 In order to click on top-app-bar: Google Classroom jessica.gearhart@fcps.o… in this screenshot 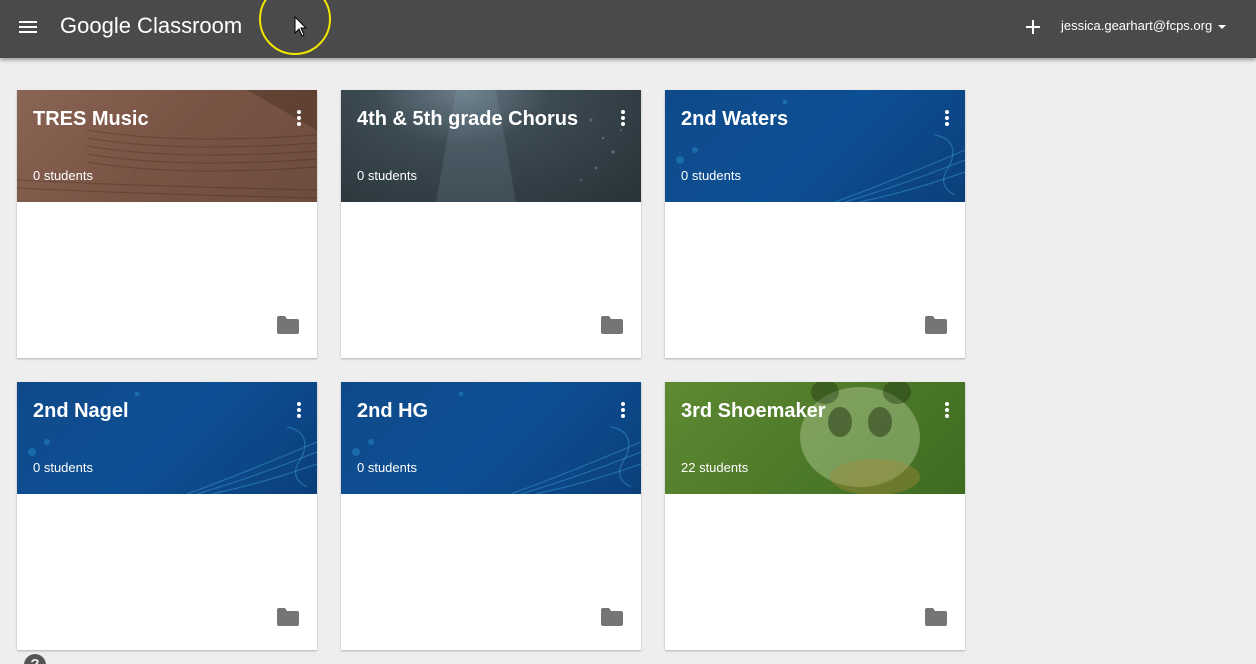, I will do `click(628, 29)`.